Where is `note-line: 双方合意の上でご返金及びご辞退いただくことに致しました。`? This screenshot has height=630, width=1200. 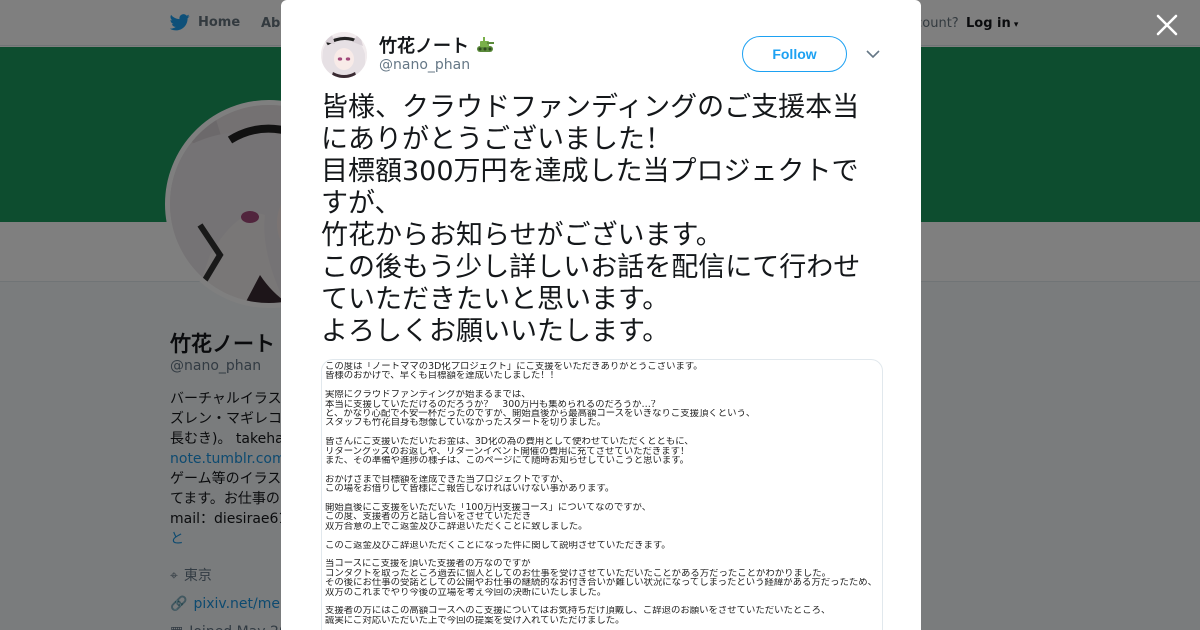 note-line: 双方合意の上でご返金及びご辞退いただくことに致しました。 is located at coordinates (456, 526).